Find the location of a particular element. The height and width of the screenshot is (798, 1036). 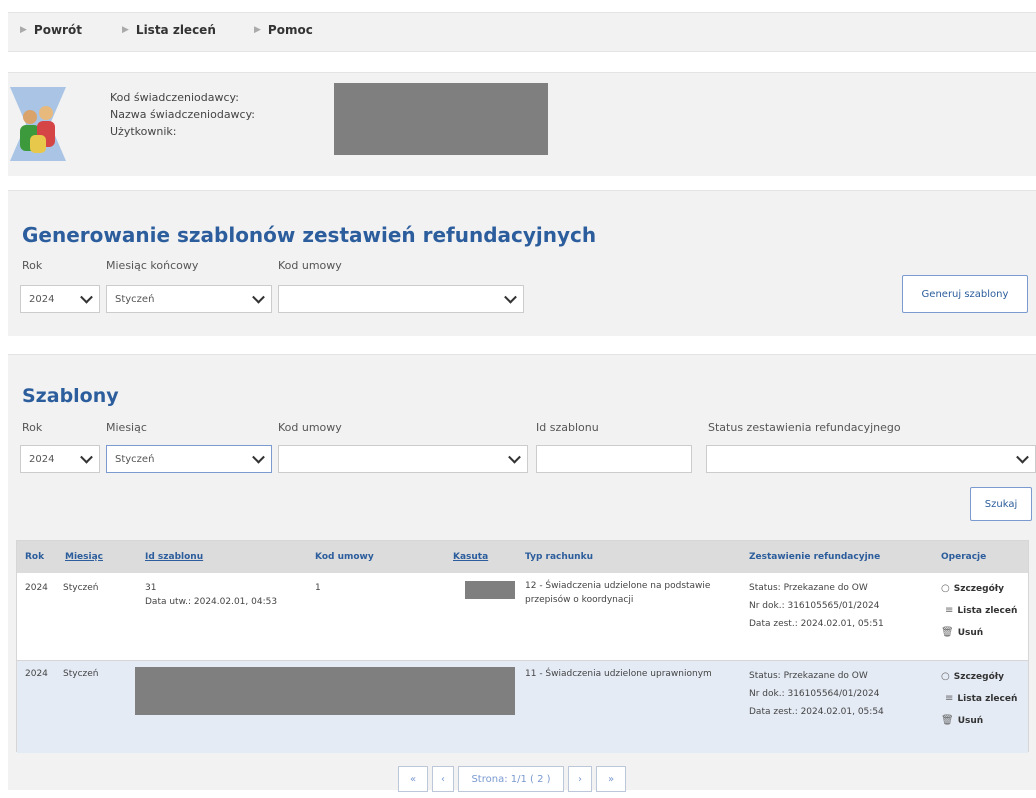

nav-orders-link: ▶ Lista zleceń is located at coordinates (169, 30).